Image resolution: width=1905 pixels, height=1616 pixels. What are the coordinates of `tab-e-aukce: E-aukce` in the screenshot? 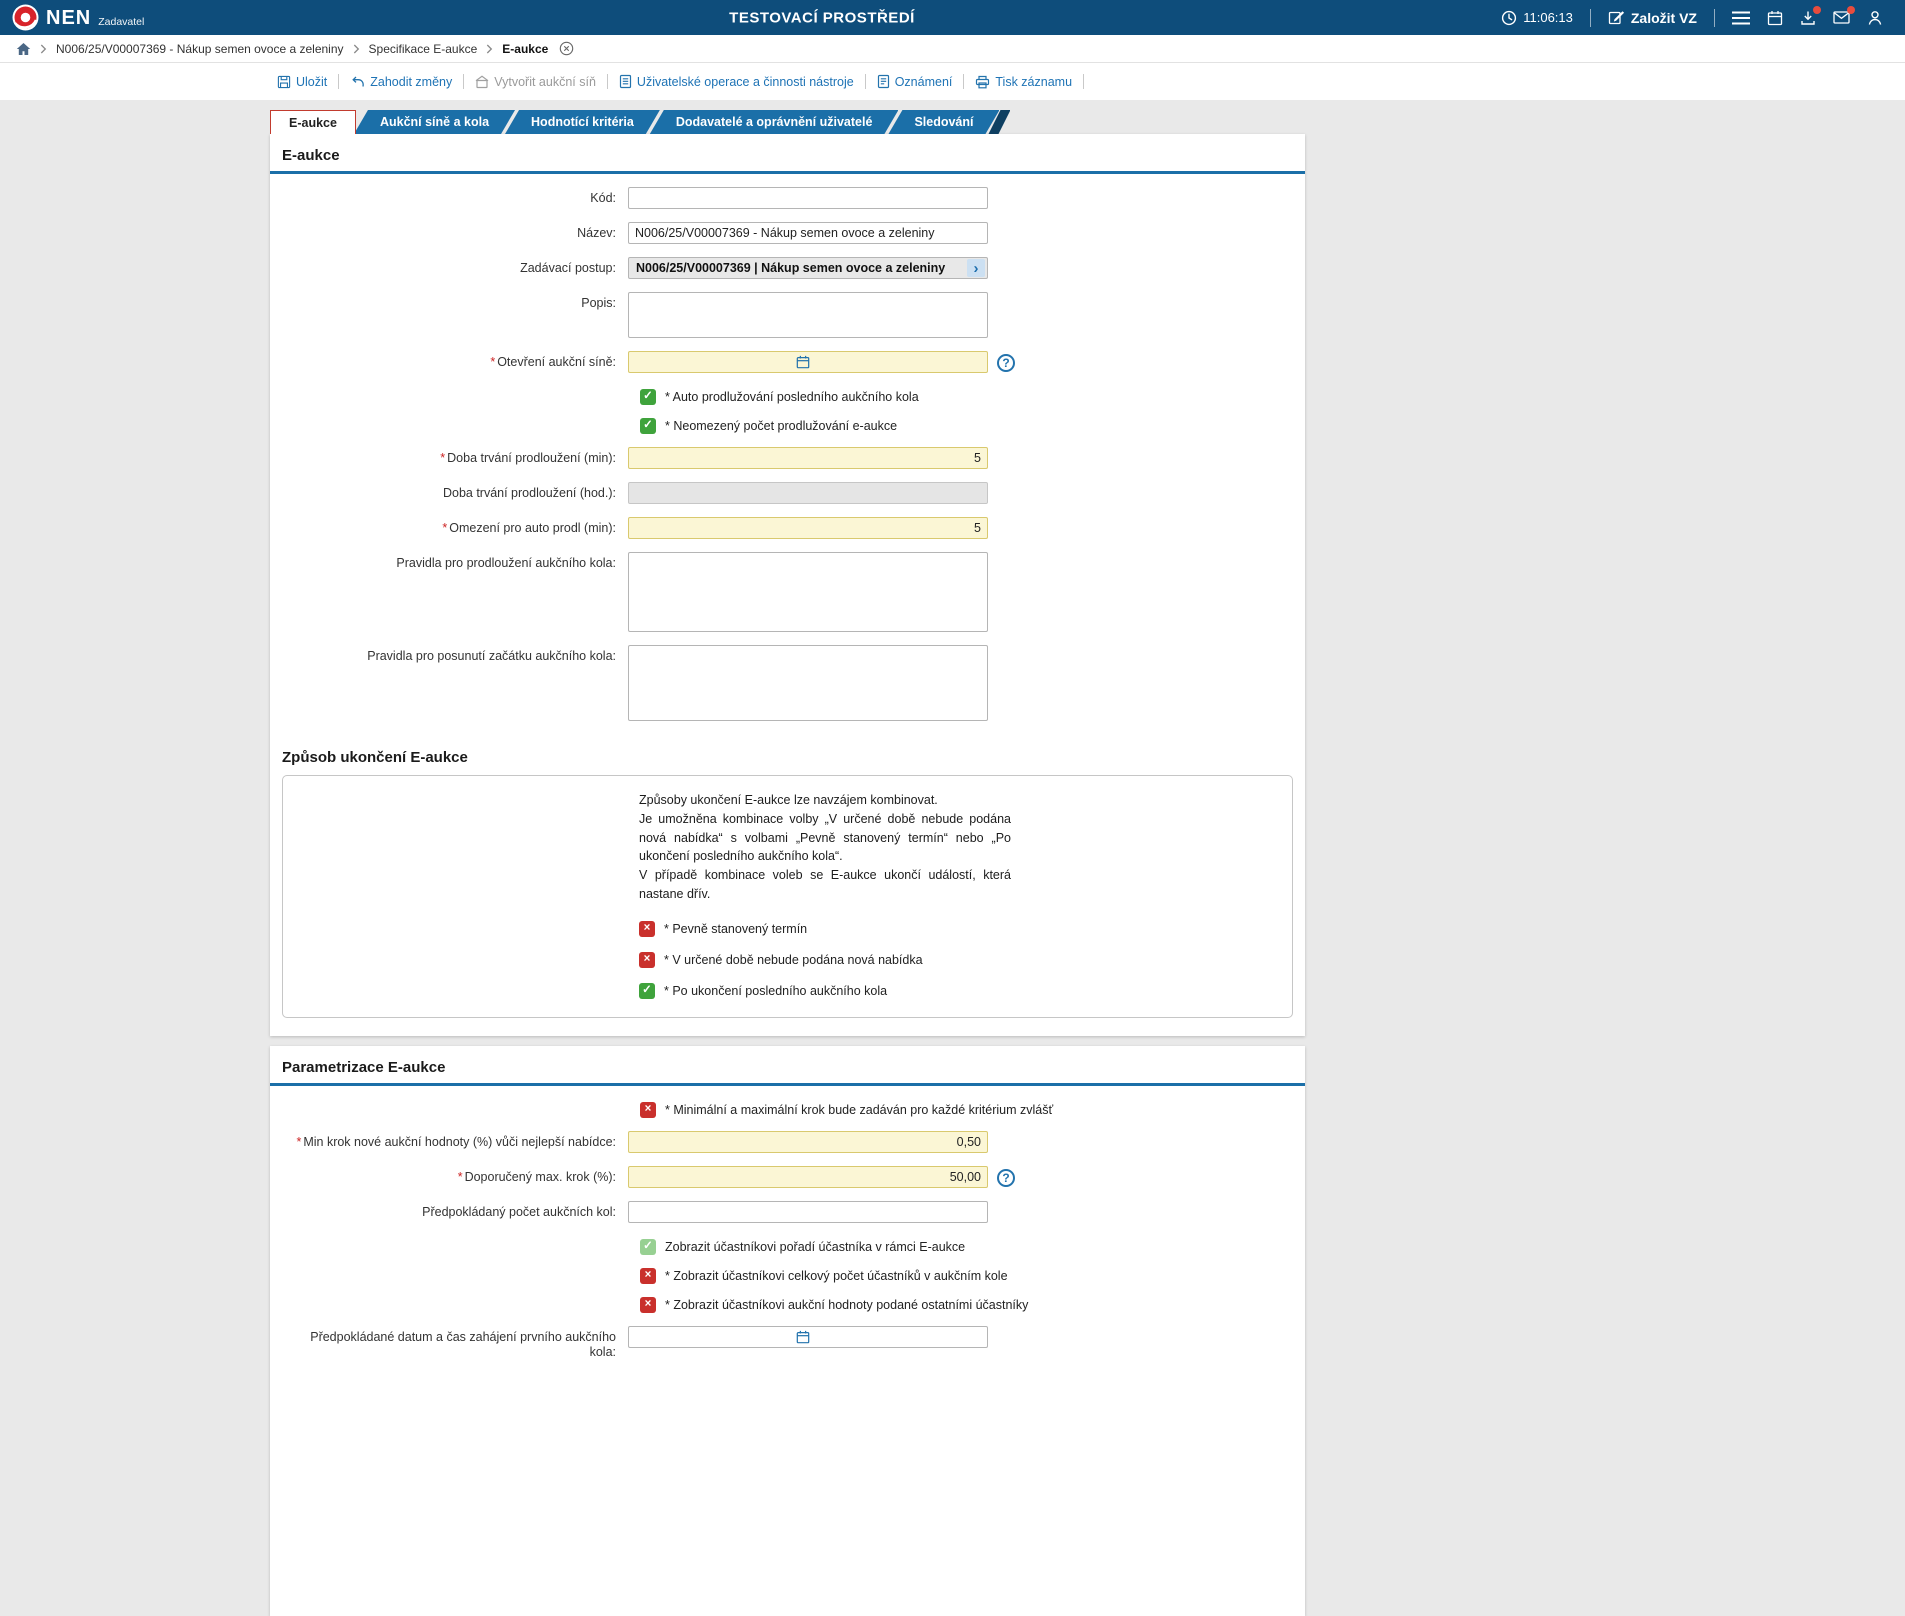 It's located at (313, 122).